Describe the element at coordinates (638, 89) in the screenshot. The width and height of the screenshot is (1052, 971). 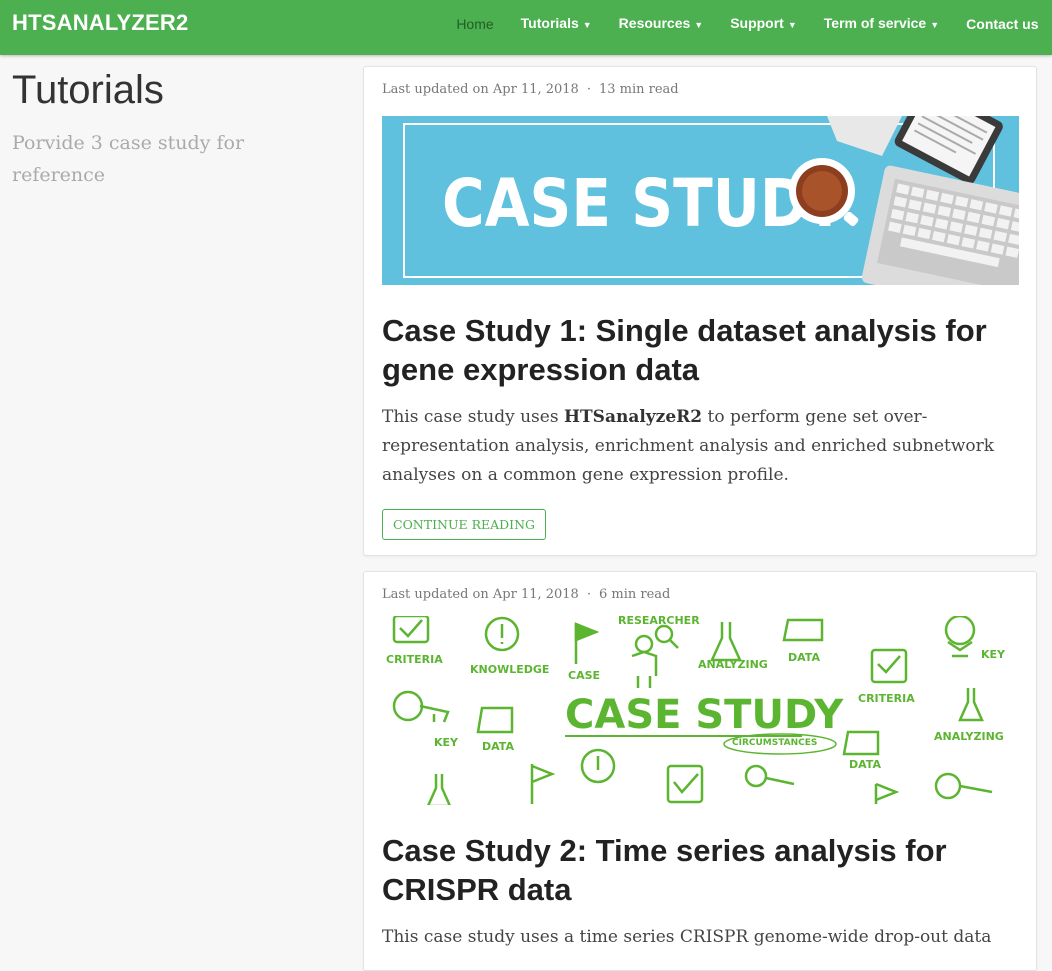
I see `post-reading-time: 13 min read` at that location.